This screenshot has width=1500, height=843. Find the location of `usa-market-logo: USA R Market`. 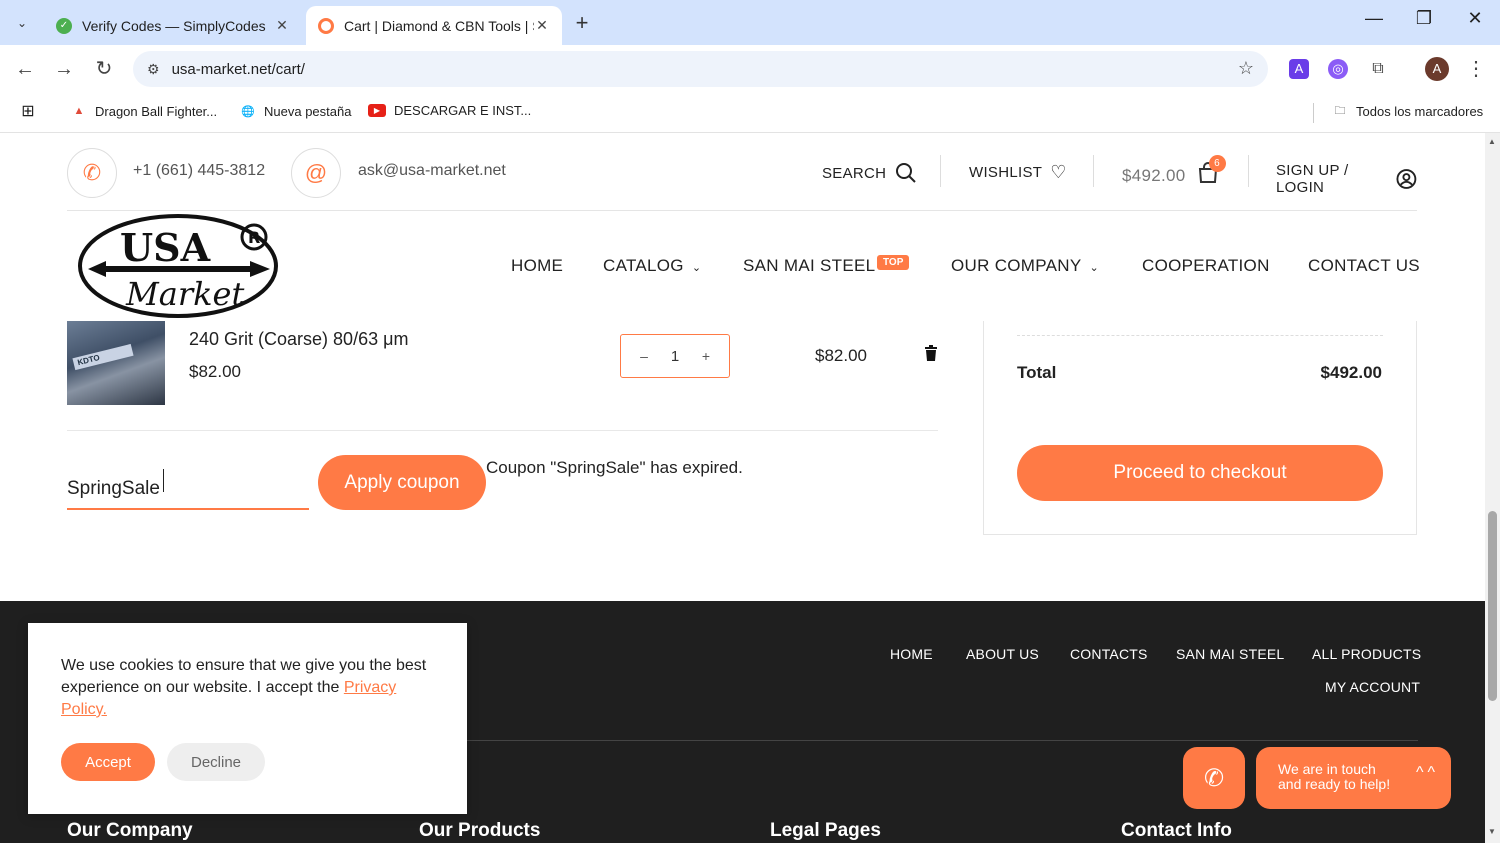

usa-market-logo: USA R Market is located at coordinates (179, 266).